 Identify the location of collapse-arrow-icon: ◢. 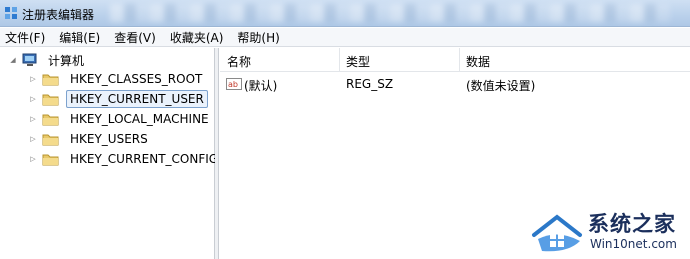
(13, 60).